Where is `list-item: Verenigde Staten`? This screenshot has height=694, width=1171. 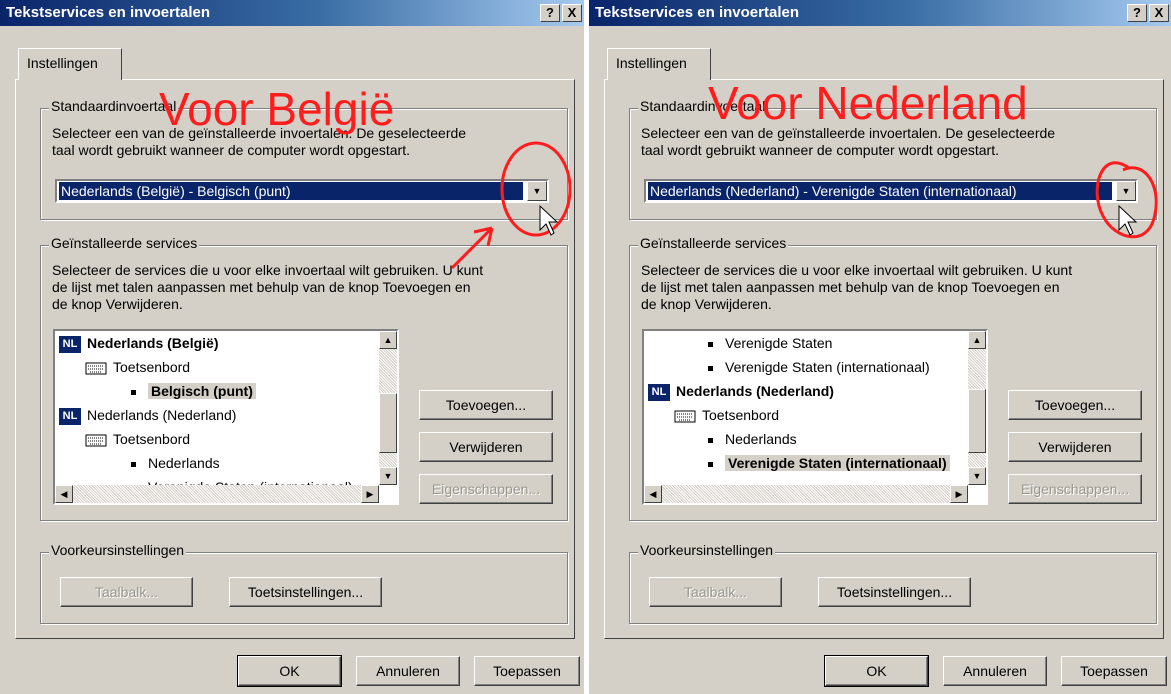 list-item: Verenigde Staten is located at coordinates (770, 343).